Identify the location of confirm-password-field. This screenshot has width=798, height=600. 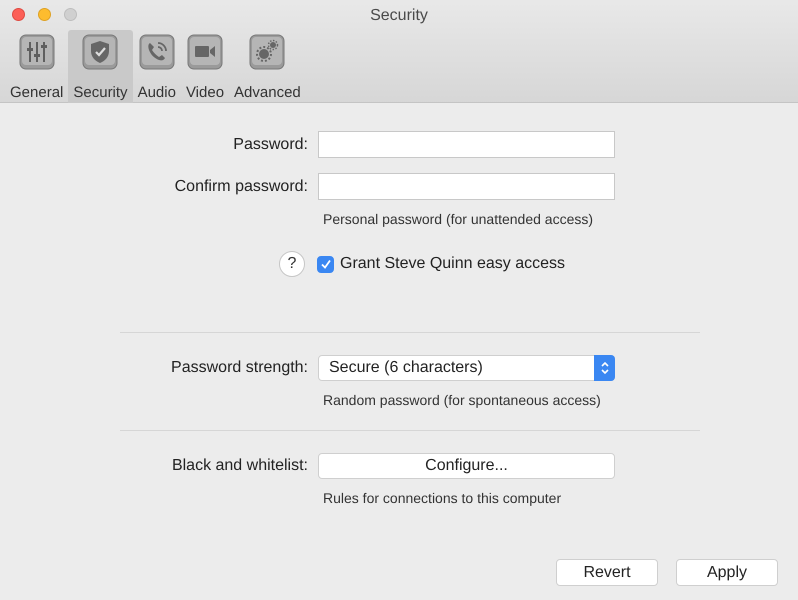
(466, 186).